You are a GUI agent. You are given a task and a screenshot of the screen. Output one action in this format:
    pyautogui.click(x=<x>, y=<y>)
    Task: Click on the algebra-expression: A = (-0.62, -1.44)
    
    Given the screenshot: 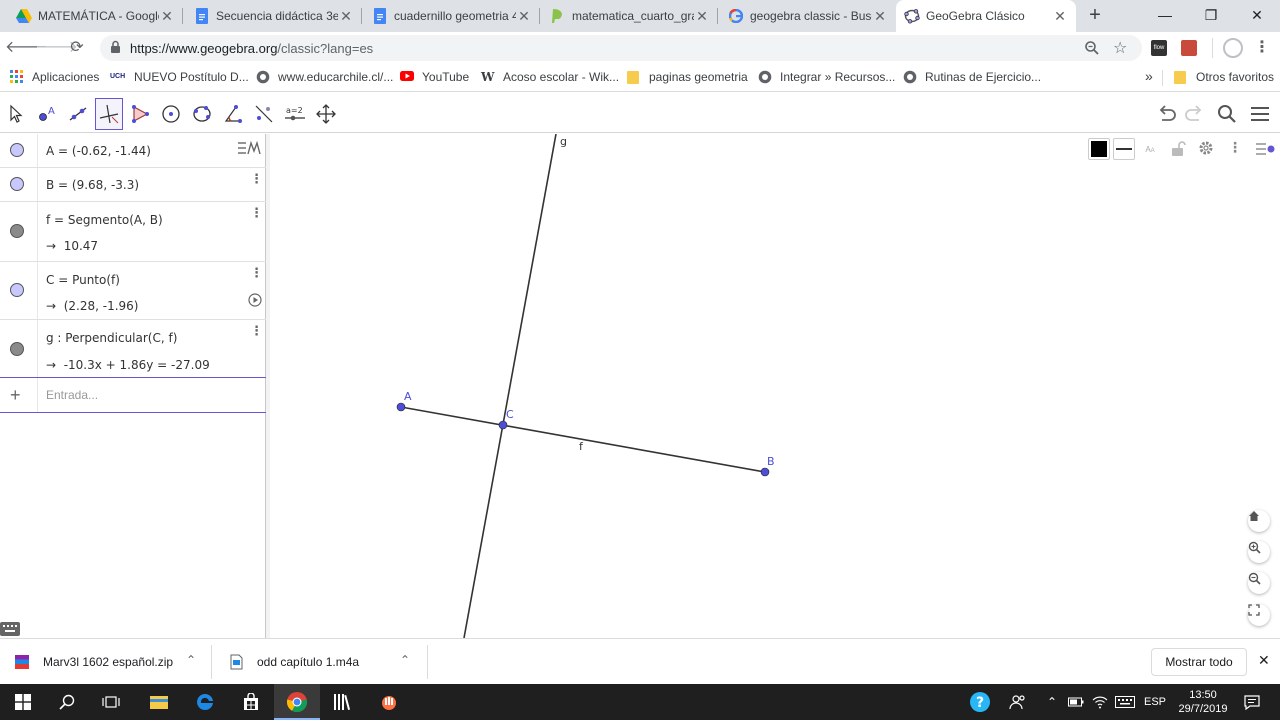 What is the action you would take?
    pyautogui.click(x=98, y=151)
    